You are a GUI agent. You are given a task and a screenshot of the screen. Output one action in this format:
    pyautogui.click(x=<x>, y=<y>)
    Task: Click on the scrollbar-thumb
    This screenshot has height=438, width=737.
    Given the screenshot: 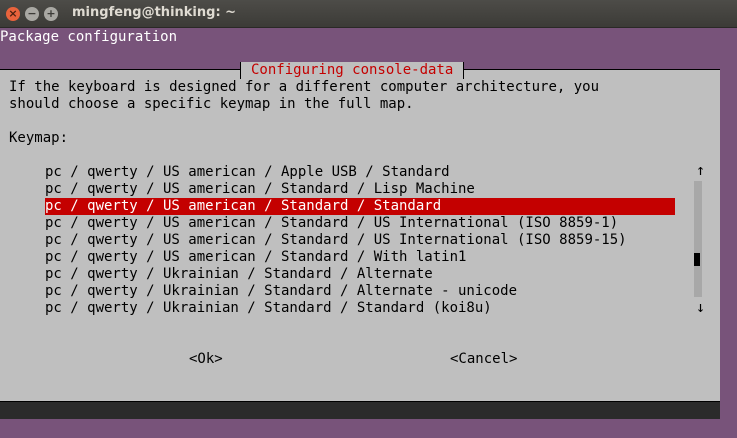 What is the action you would take?
    pyautogui.click(x=697, y=259)
    